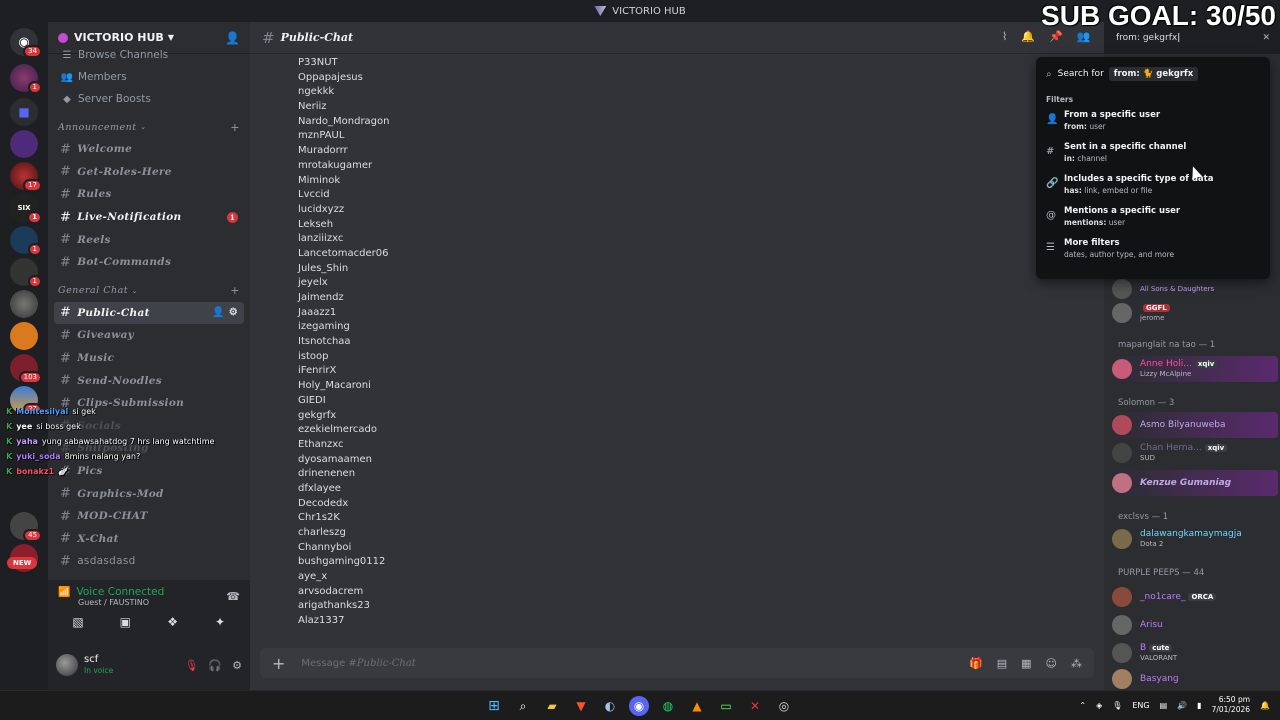 This screenshot has height=720, width=1280. What do you see at coordinates (149, 380) in the screenshot?
I see `channel-send-noodles: # Send-Noodles` at bounding box center [149, 380].